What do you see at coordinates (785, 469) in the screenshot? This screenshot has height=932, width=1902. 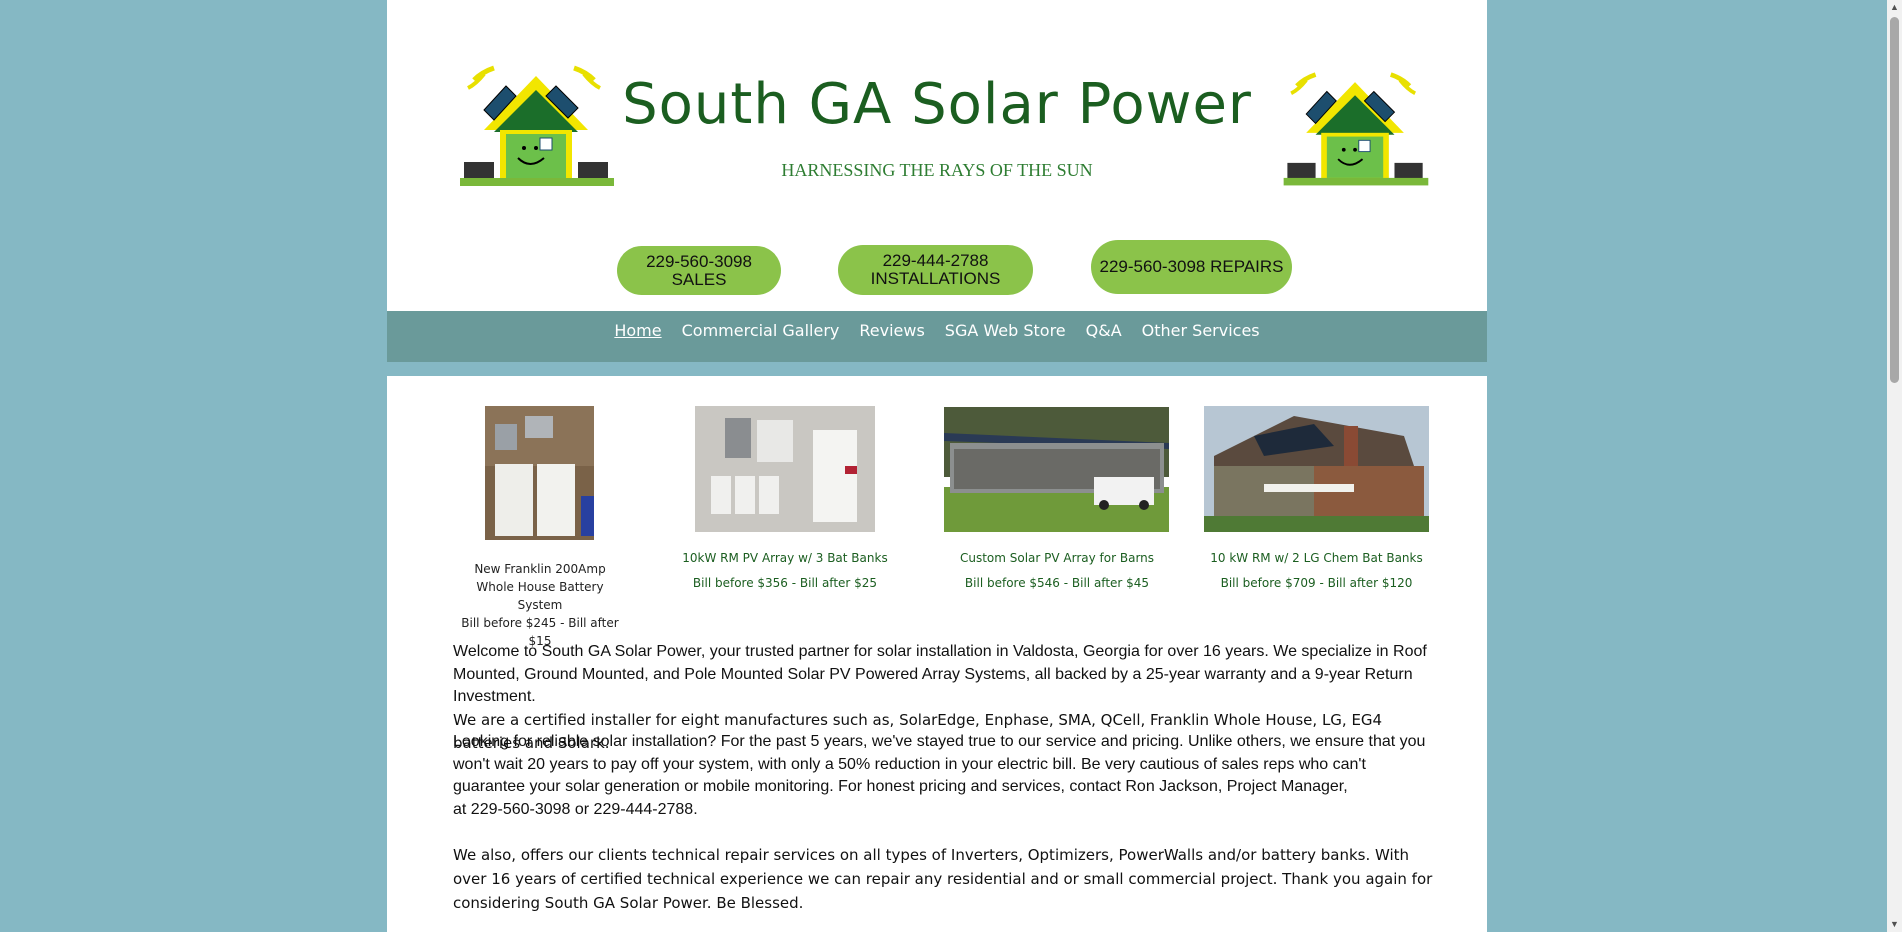 I see `rm-pv-array-photo` at bounding box center [785, 469].